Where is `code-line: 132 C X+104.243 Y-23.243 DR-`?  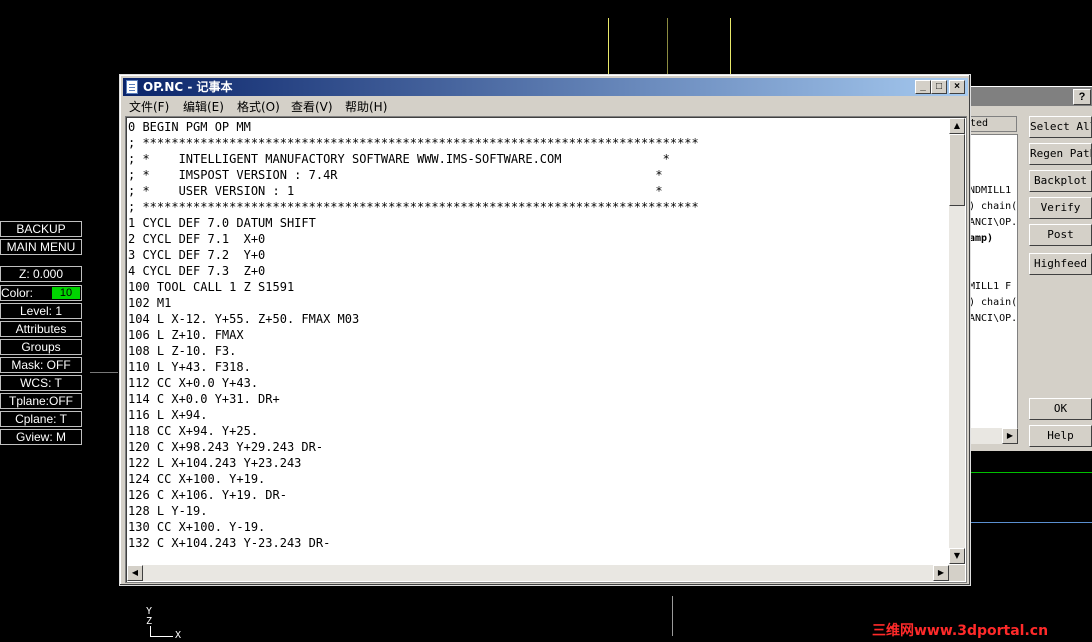 code-line: 132 C X+104.243 Y-23.243 DR- is located at coordinates (229, 543).